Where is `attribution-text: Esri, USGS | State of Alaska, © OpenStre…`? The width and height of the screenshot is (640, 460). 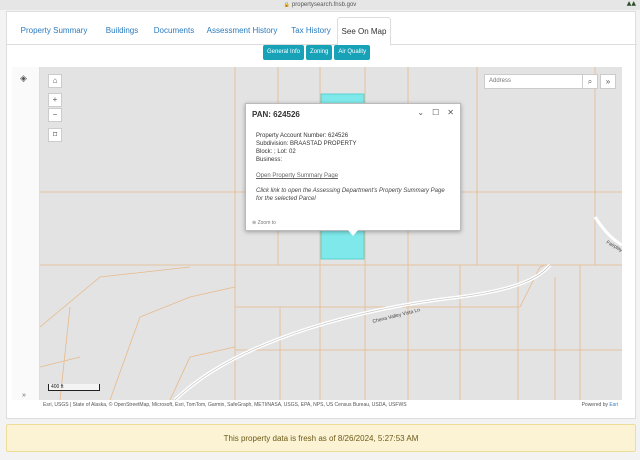
attribution-text: Esri, USGS | State of Alaska, © OpenStre… is located at coordinates (225, 405).